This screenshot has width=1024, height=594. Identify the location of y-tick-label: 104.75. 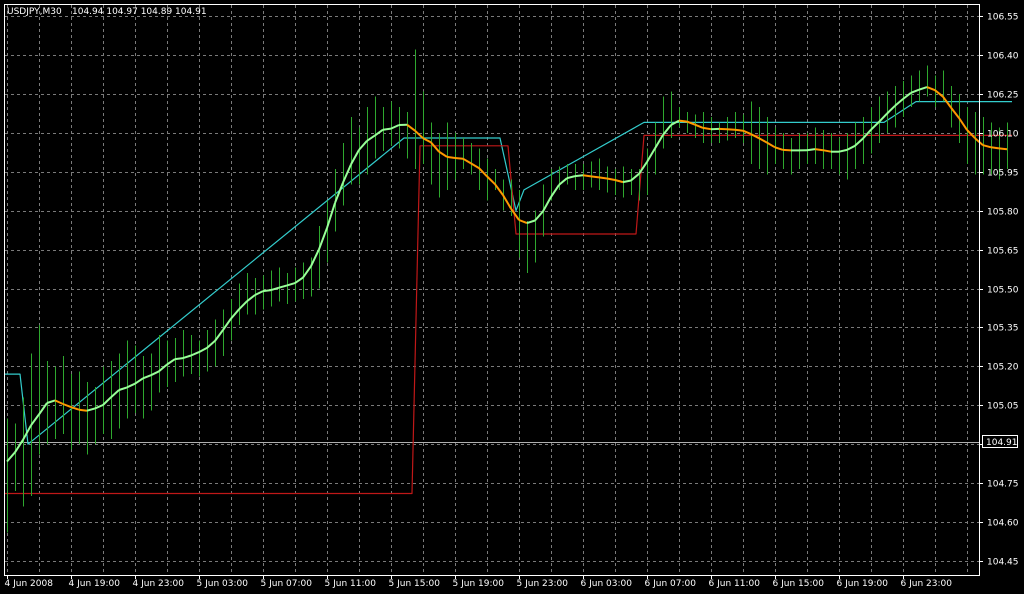
(1003, 485).